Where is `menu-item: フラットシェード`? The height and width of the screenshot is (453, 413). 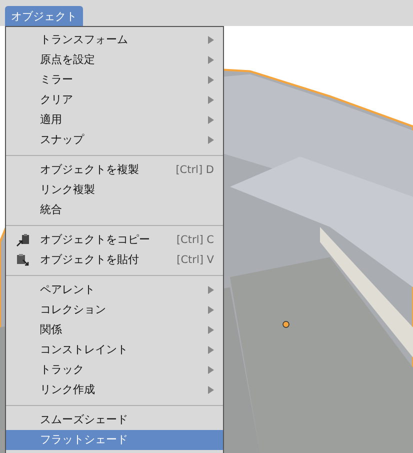 menu-item: フラットシェード is located at coordinates (114, 440).